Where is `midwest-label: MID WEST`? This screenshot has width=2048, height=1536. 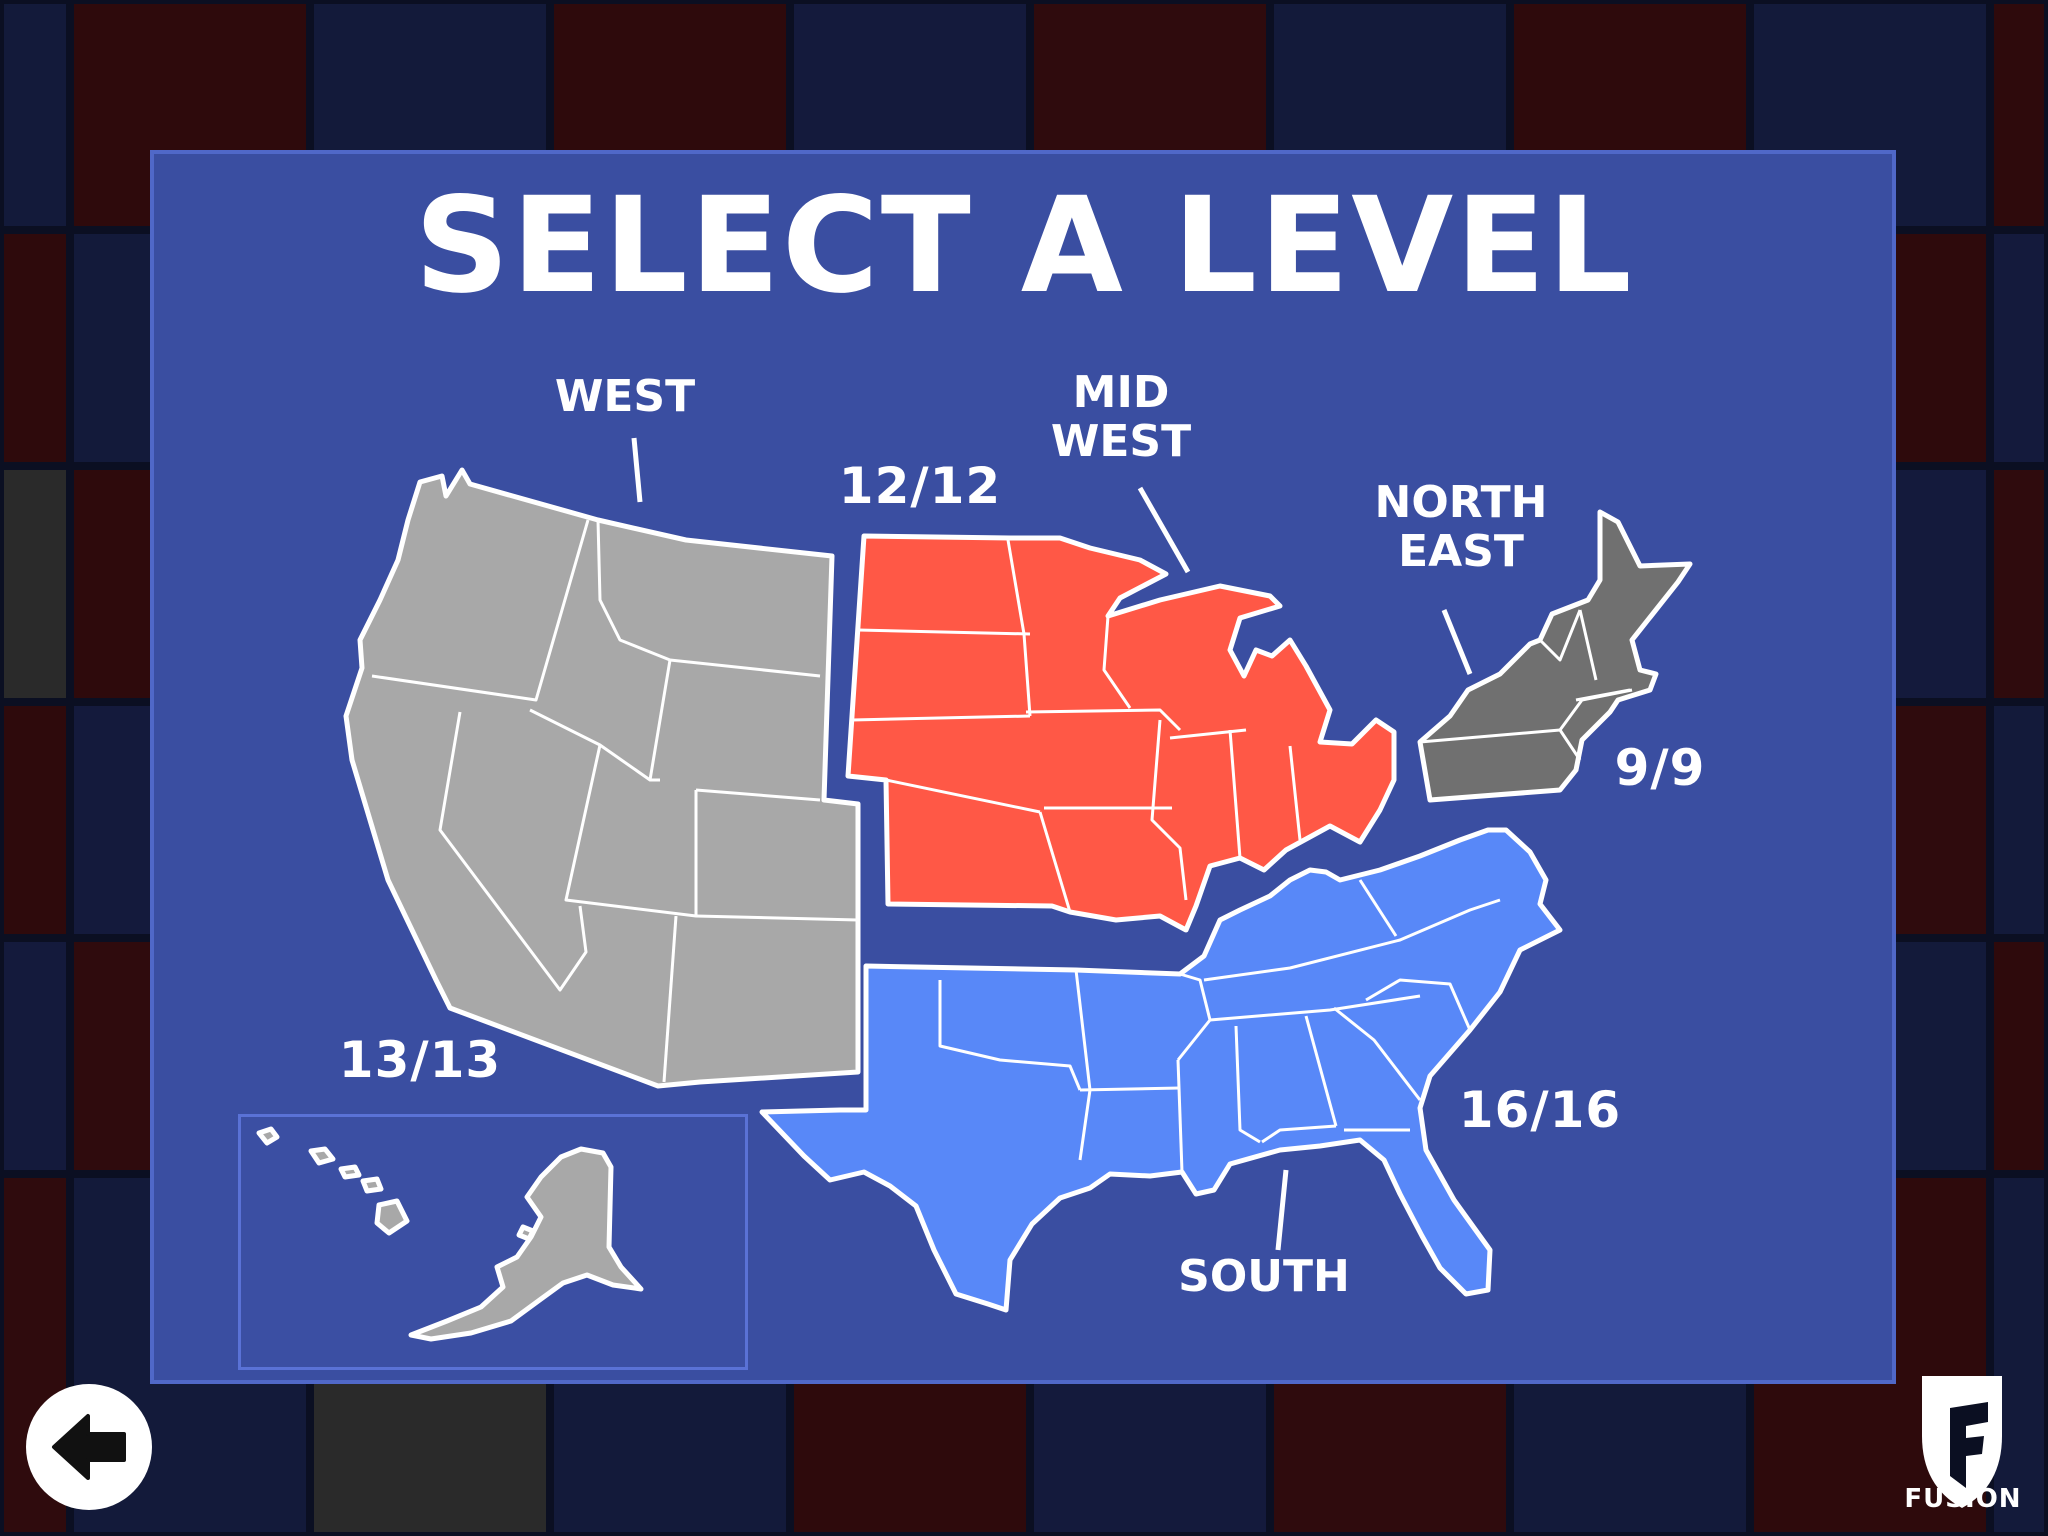 midwest-label: MID WEST is located at coordinates (1121, 417).